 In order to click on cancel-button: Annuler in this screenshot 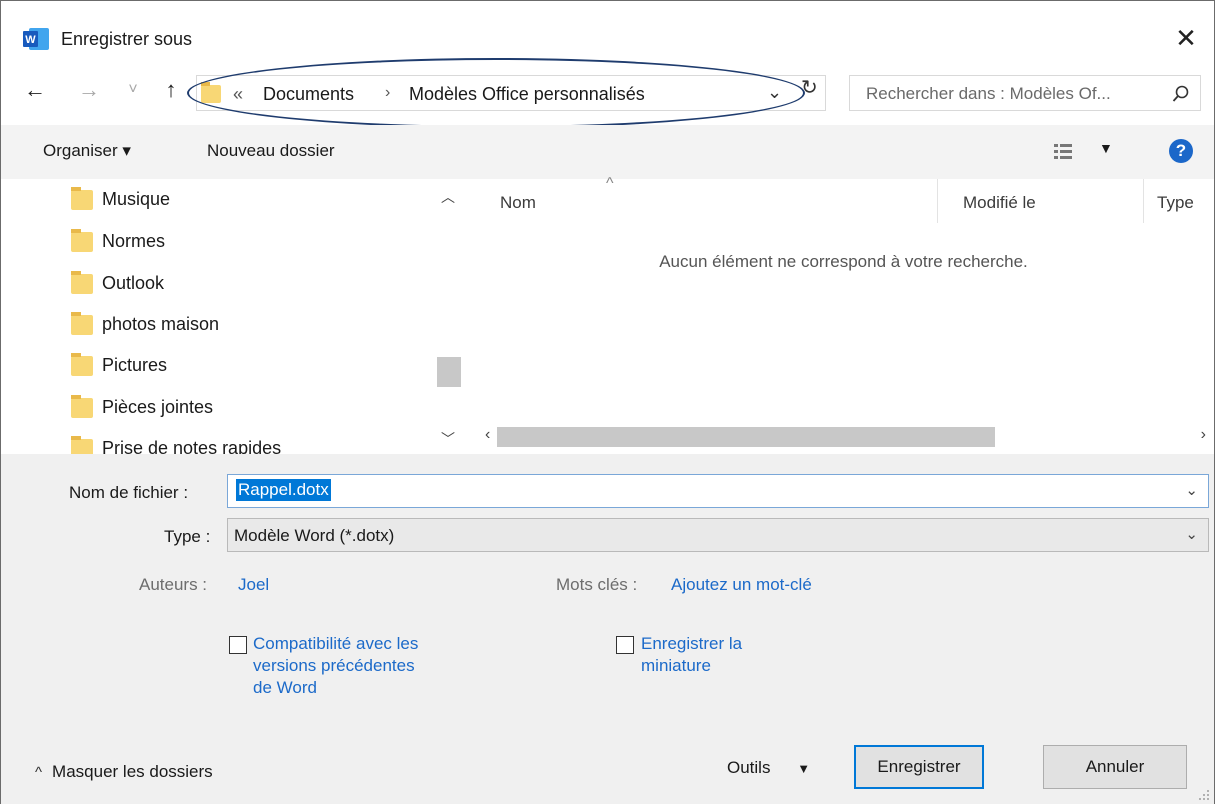, I will do `click(1115, 767)`.